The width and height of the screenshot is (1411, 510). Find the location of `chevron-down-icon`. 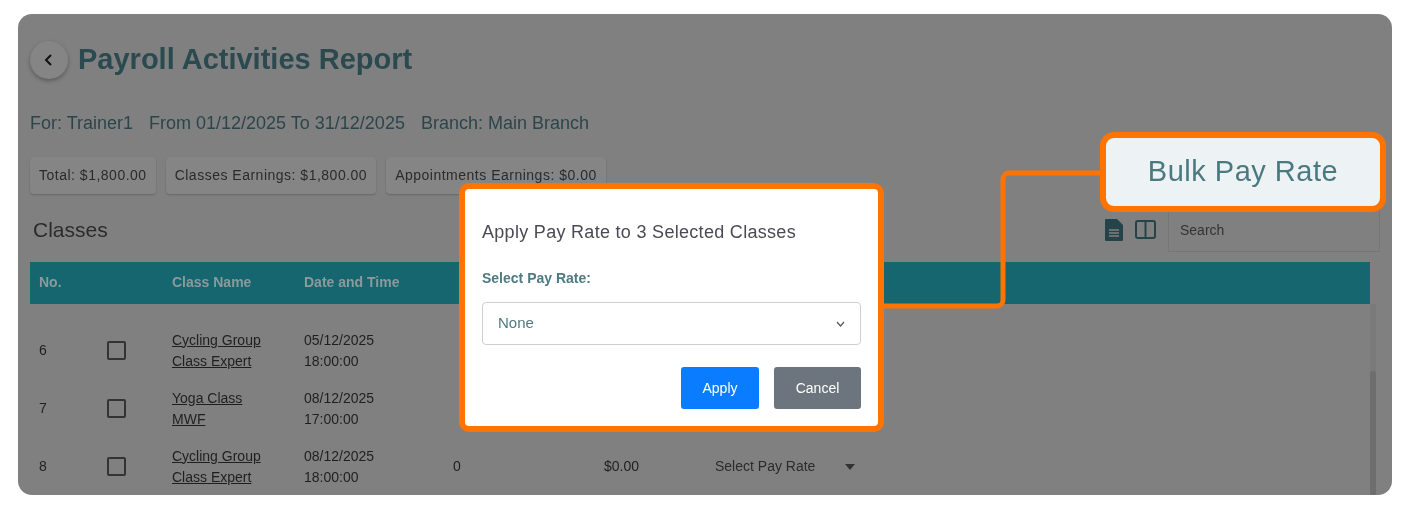

chevron-down-icon is located at coordinates (840, 323).